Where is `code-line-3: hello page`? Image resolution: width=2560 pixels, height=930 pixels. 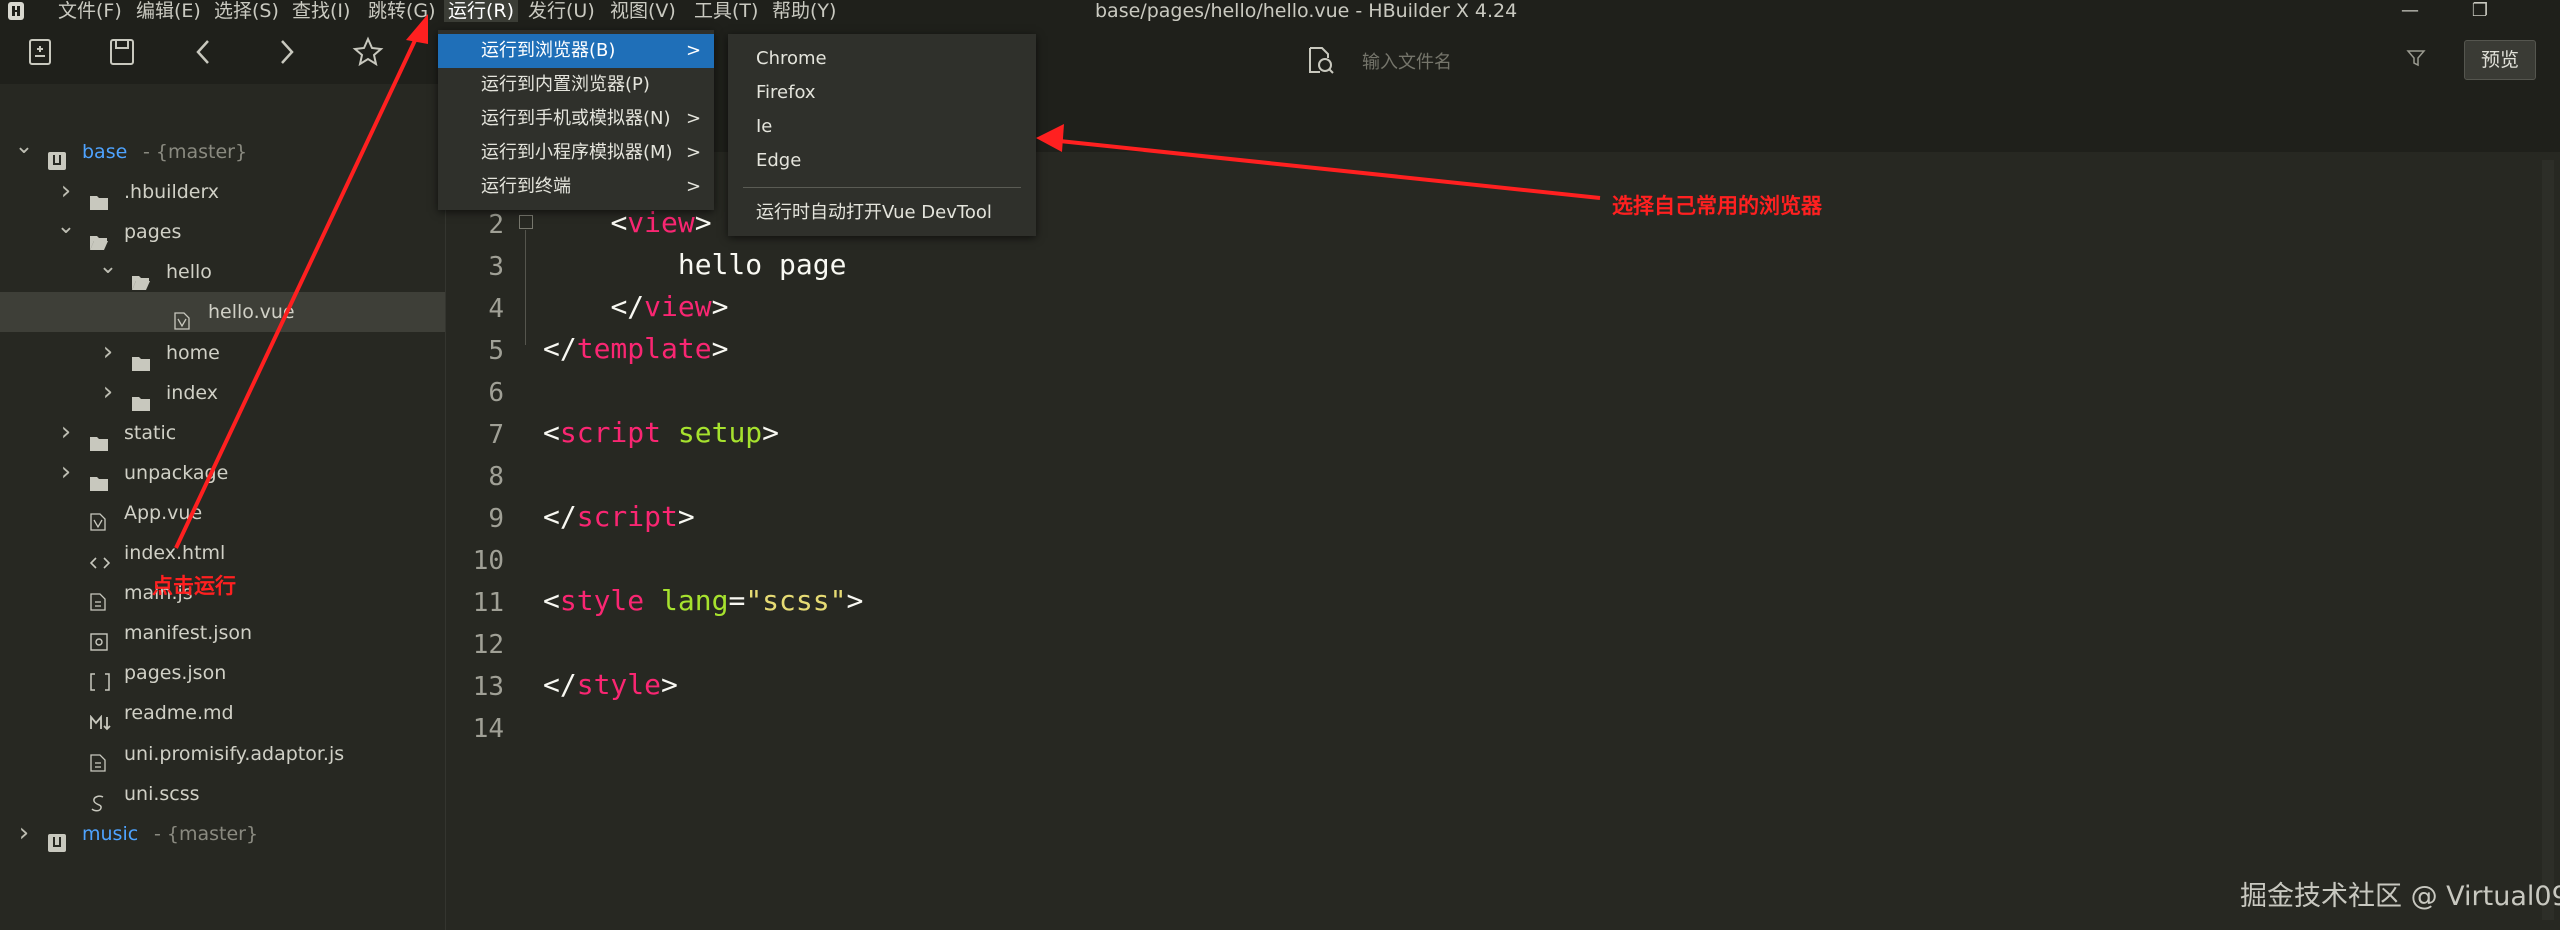
code-line-3: hello page is located at coordinates (762, 264).